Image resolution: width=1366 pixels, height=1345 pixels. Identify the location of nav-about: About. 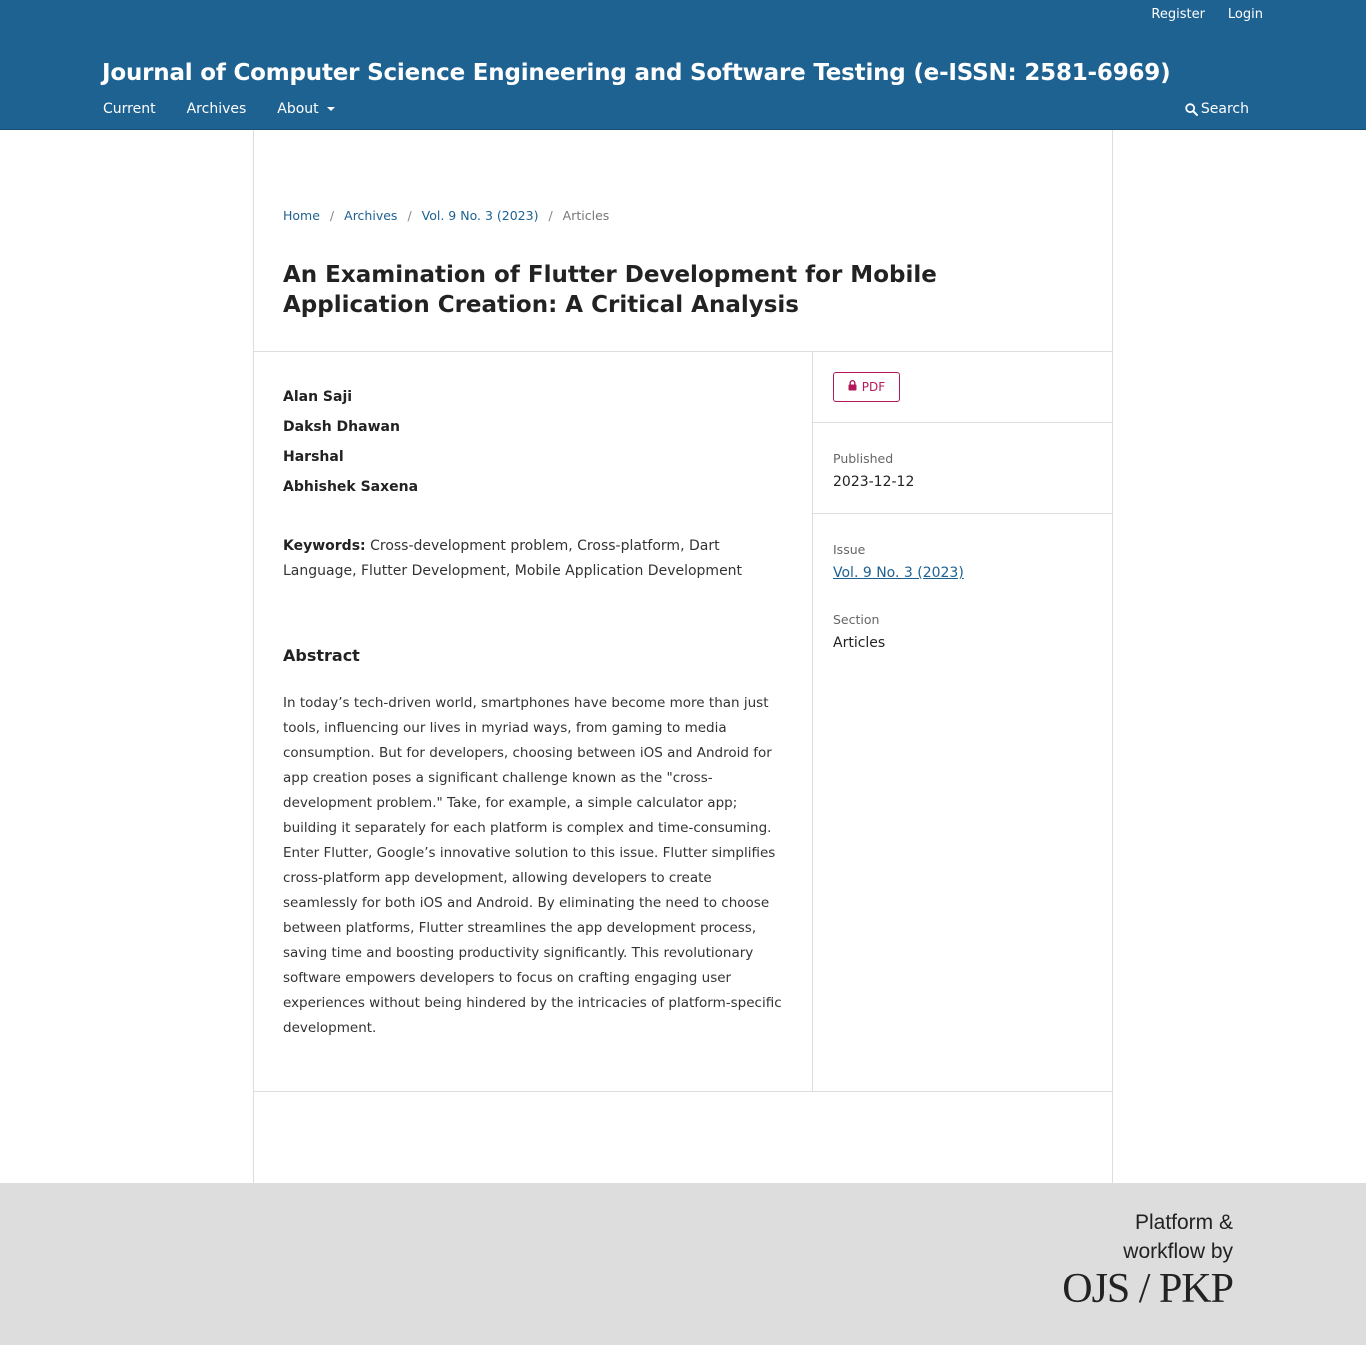
(306, 109).